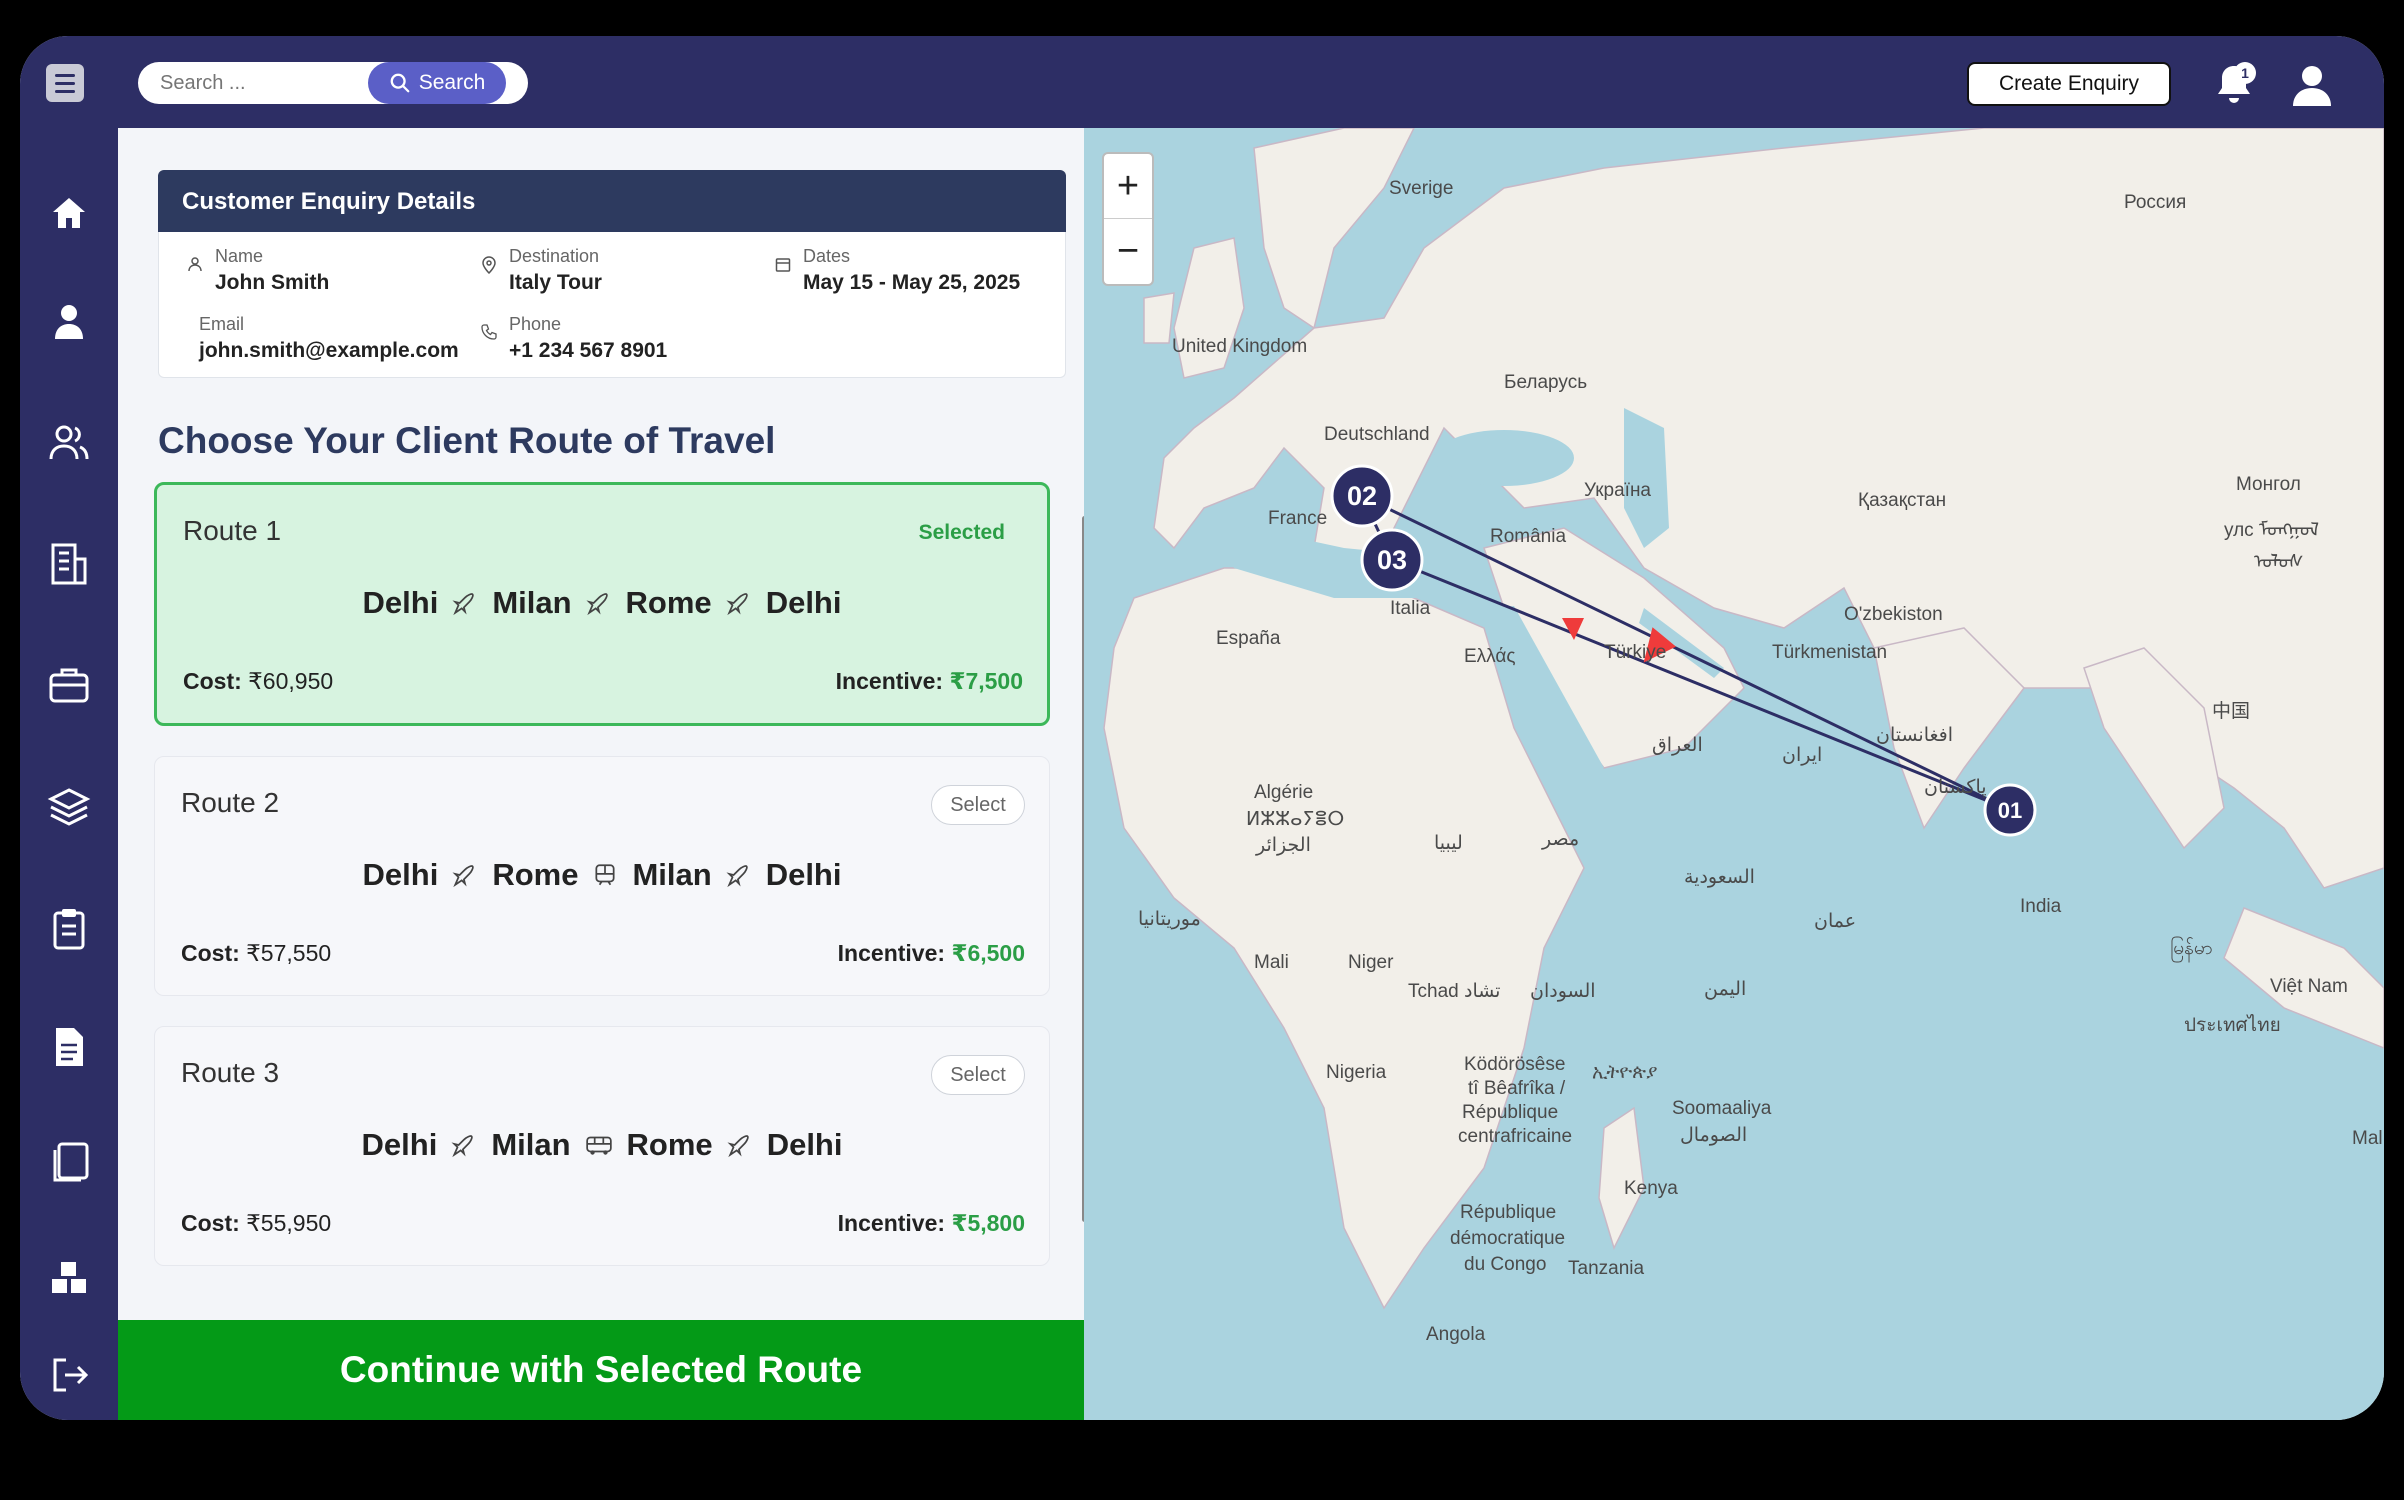 This screenshot has height=1500, width=2404. I want to click on marker-01: 01, so click(2010, 810).